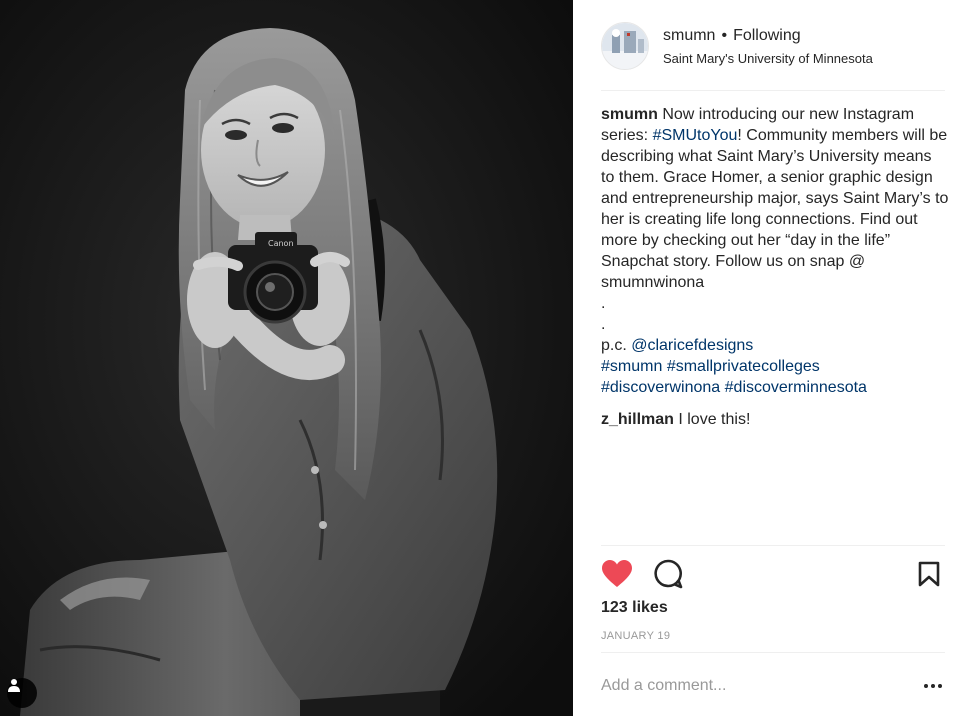  I want to click on comment-bubble-icon, so click(668, 574).